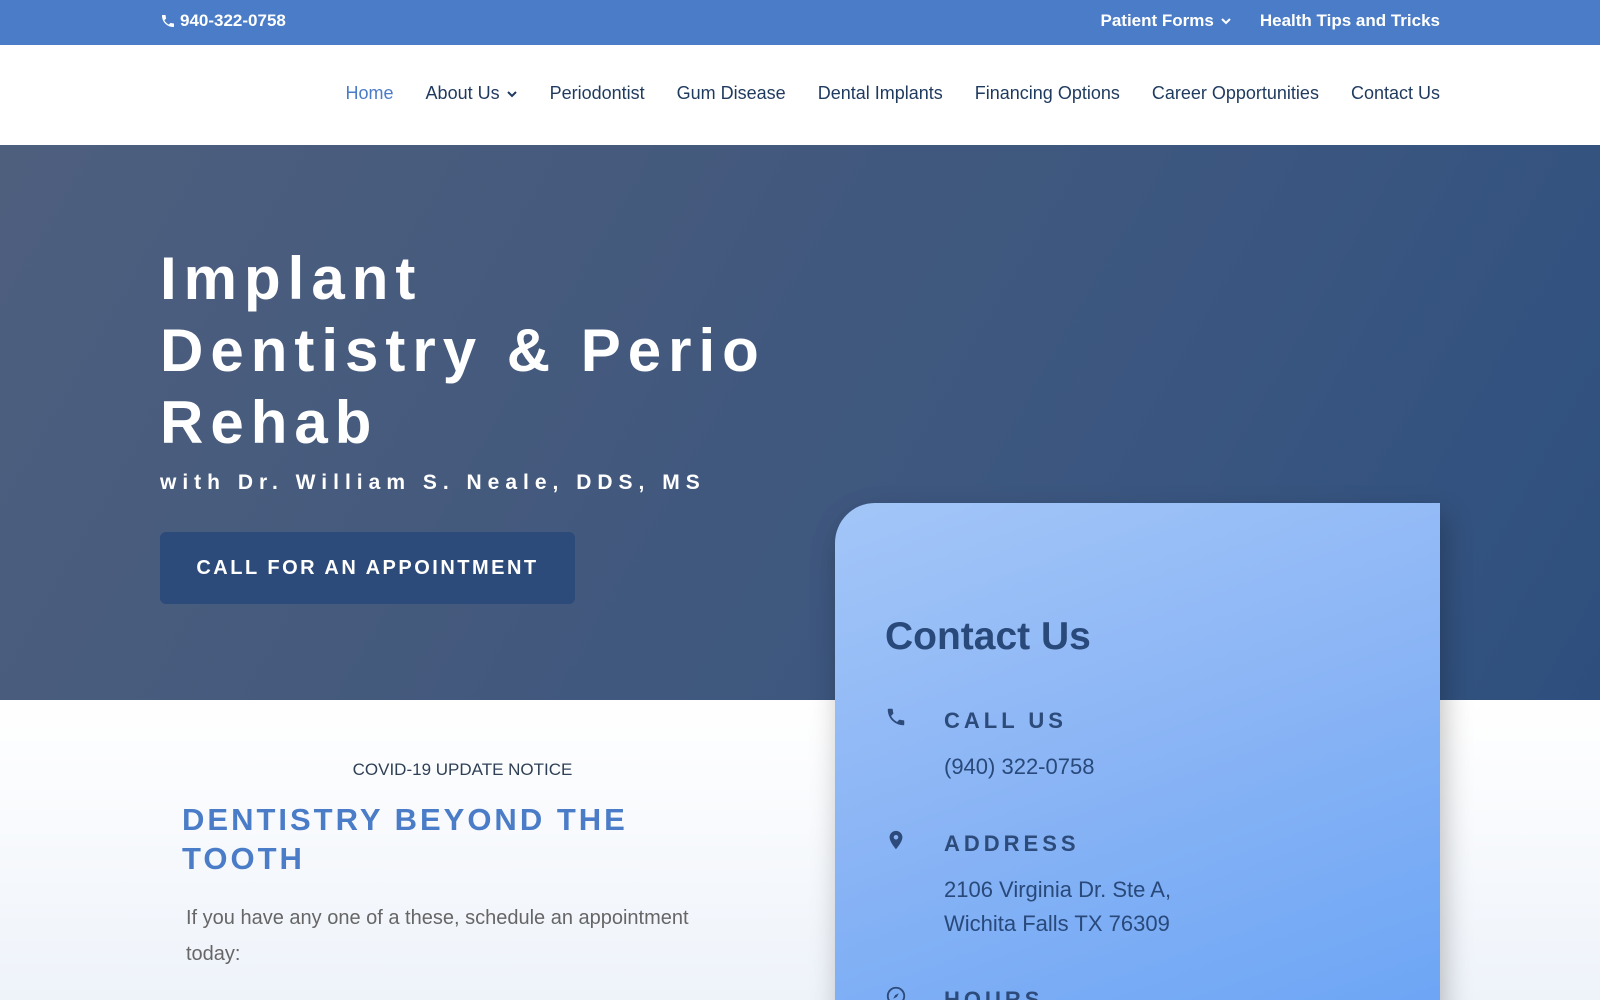 This screenshot has width=1600, height=1000. I want to click on nav-label: Periodontist, so click(597, 93).